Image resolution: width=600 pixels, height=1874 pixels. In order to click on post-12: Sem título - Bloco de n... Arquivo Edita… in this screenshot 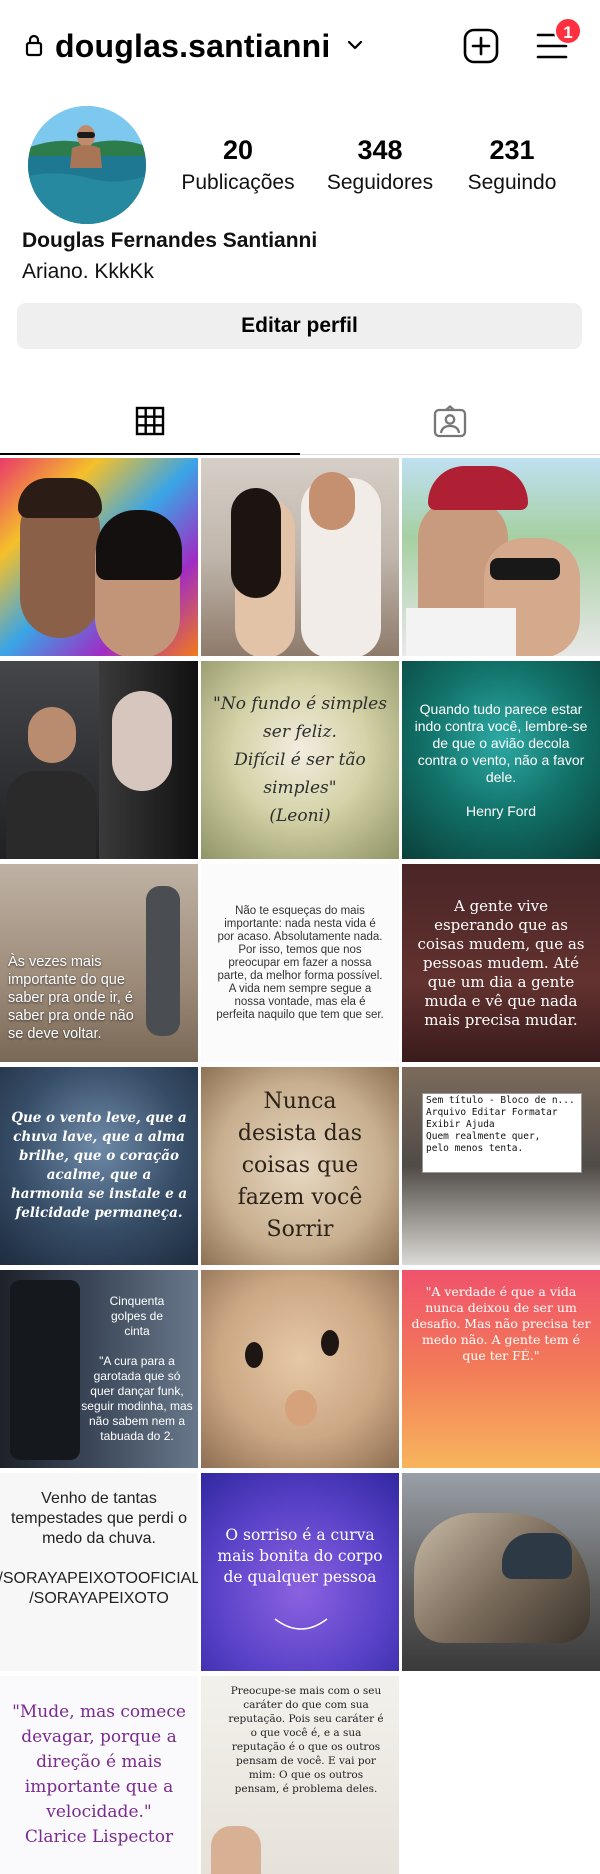, I will do `click(501, 1166)`.